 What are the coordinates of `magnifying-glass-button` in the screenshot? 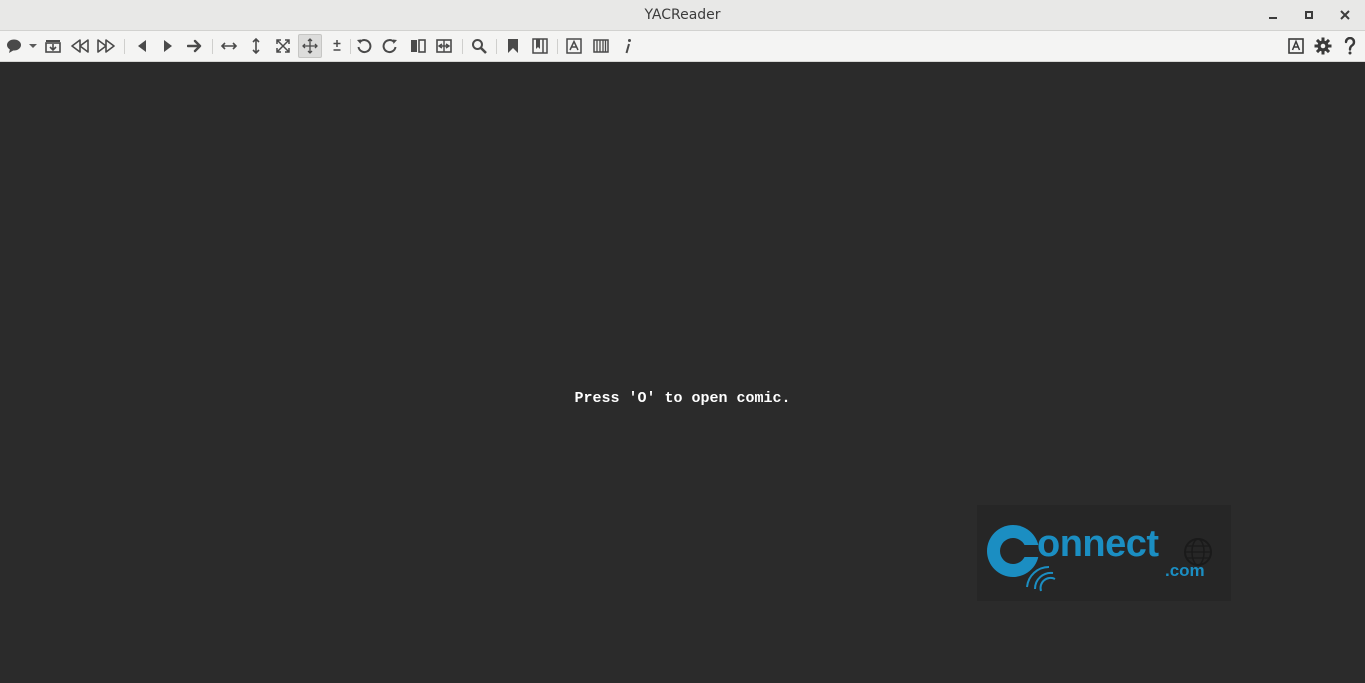 It's located at (479, 46).